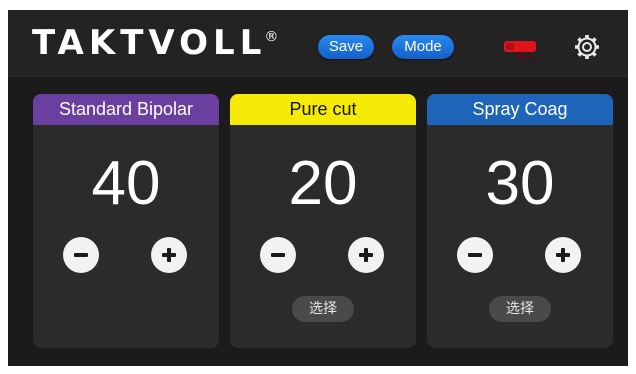 Image resolution: width=636 pixels, height=374 pixels. What do you see at coordinates (126, 183) in the screenshot?
I see `power-value: 40` at bounding box center [126, 183].